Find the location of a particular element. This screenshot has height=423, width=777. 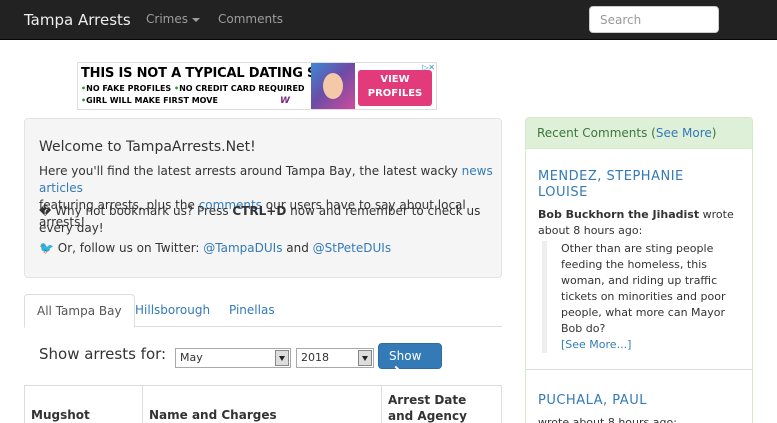

ad-photo is located at coordinates (333, 86).